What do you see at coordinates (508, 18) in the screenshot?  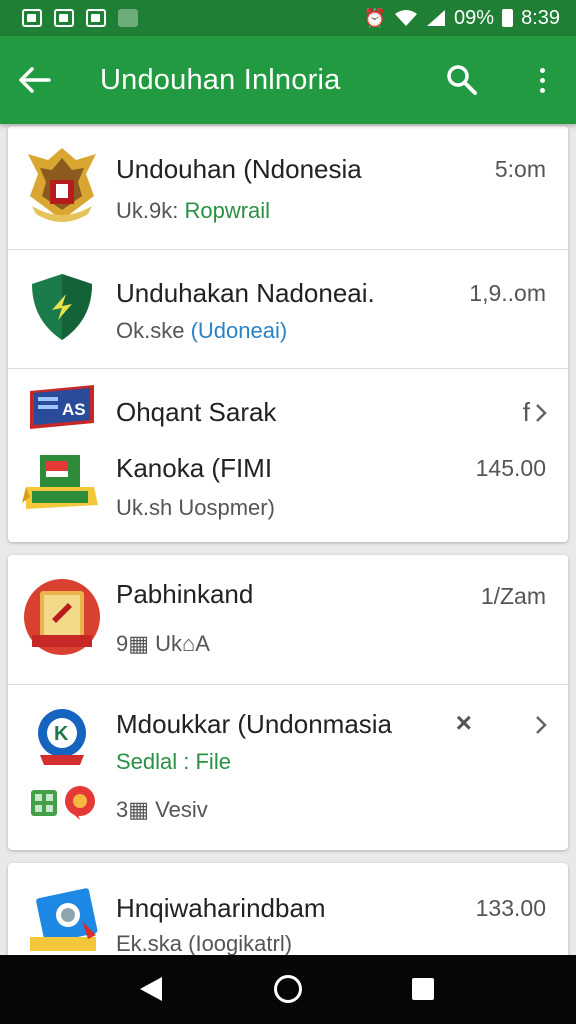 I see `battery-icon` at bounding box center [508, 18].